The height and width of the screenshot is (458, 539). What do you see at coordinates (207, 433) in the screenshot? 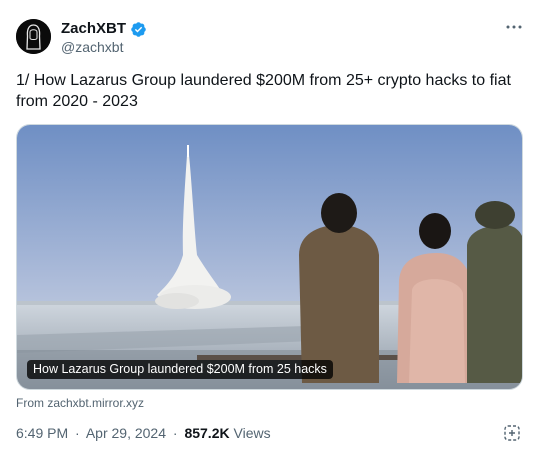
I see `views-count: 857.2K` at bounding box center [207, 433].